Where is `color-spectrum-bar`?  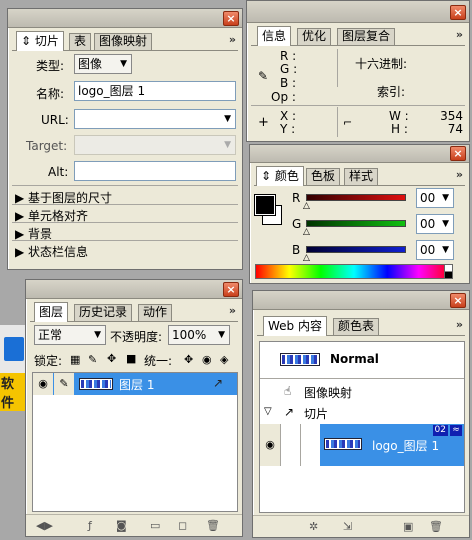
color-spectrum-bar is located at coordinates (354, 271).